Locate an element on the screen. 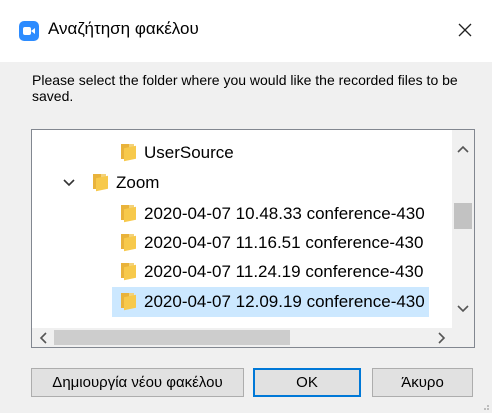 The image size is (492, 413). tree-item-zoom: Zoom is located at coordinates (124, 183).